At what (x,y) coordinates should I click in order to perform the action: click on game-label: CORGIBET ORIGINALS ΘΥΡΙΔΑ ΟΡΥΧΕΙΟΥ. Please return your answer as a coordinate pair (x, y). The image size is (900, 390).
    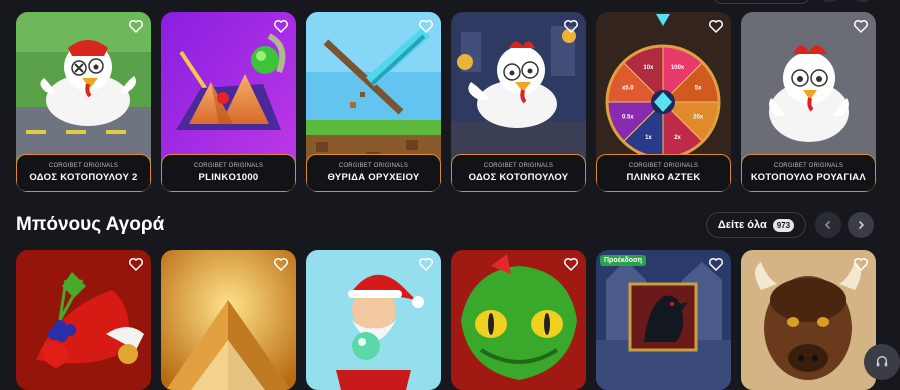
    Looking at the image, I should click on (373, 173).